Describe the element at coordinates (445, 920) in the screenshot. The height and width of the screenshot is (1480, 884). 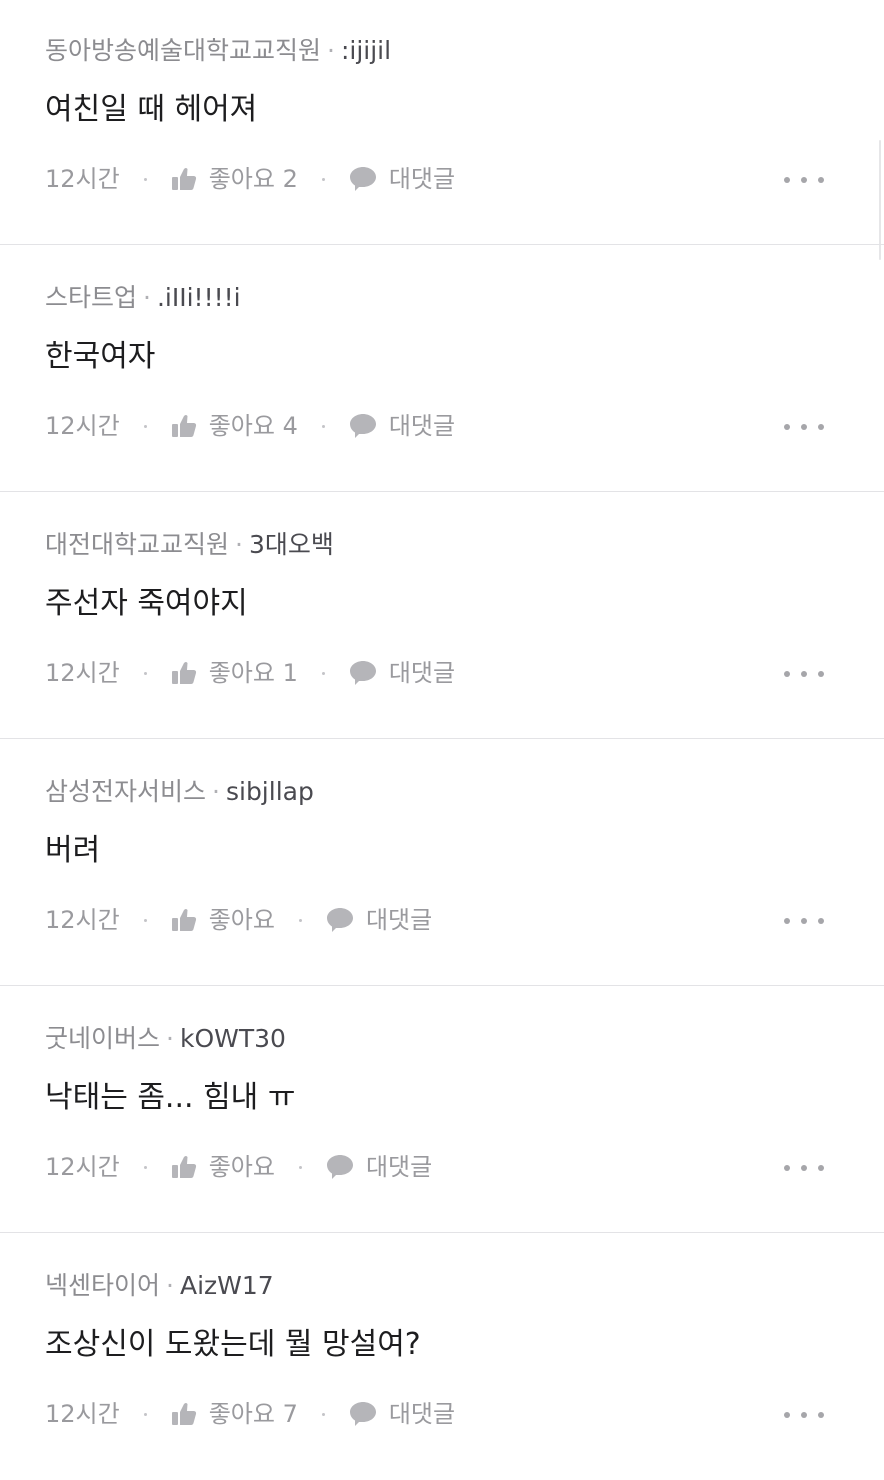
I see `comment-meta: 12시간 좋아요 대댓글` at that location.